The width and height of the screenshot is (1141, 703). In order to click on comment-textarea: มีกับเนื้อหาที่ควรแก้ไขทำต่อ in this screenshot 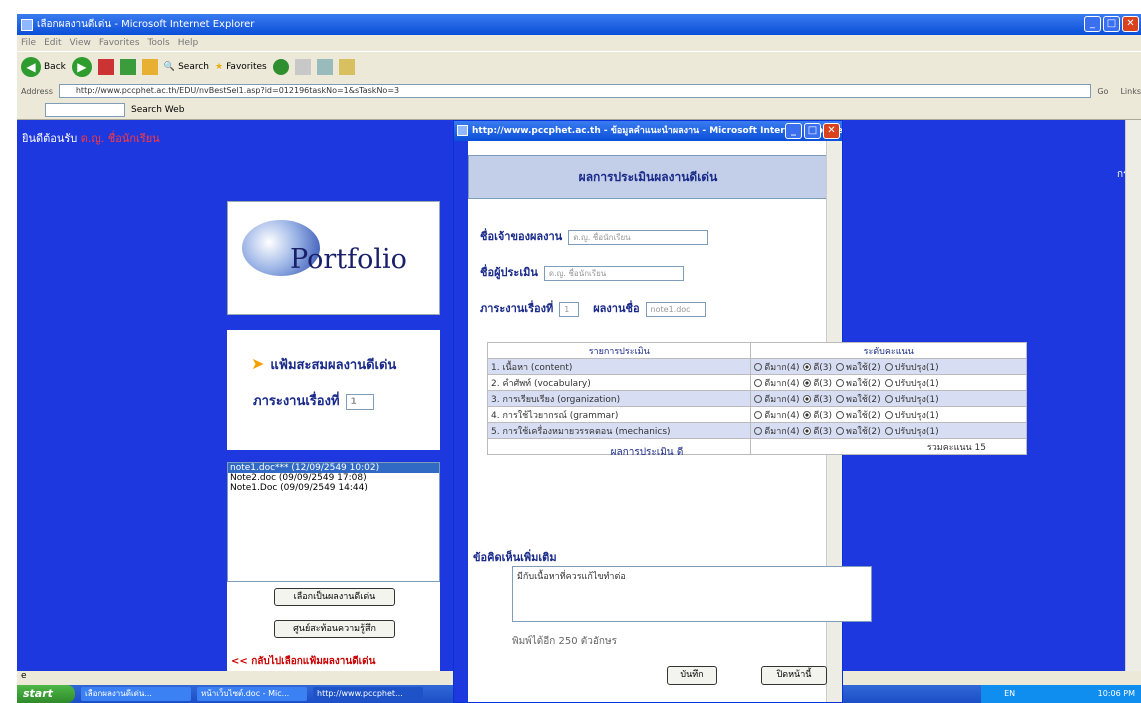, I will do `click(692, 594)`.